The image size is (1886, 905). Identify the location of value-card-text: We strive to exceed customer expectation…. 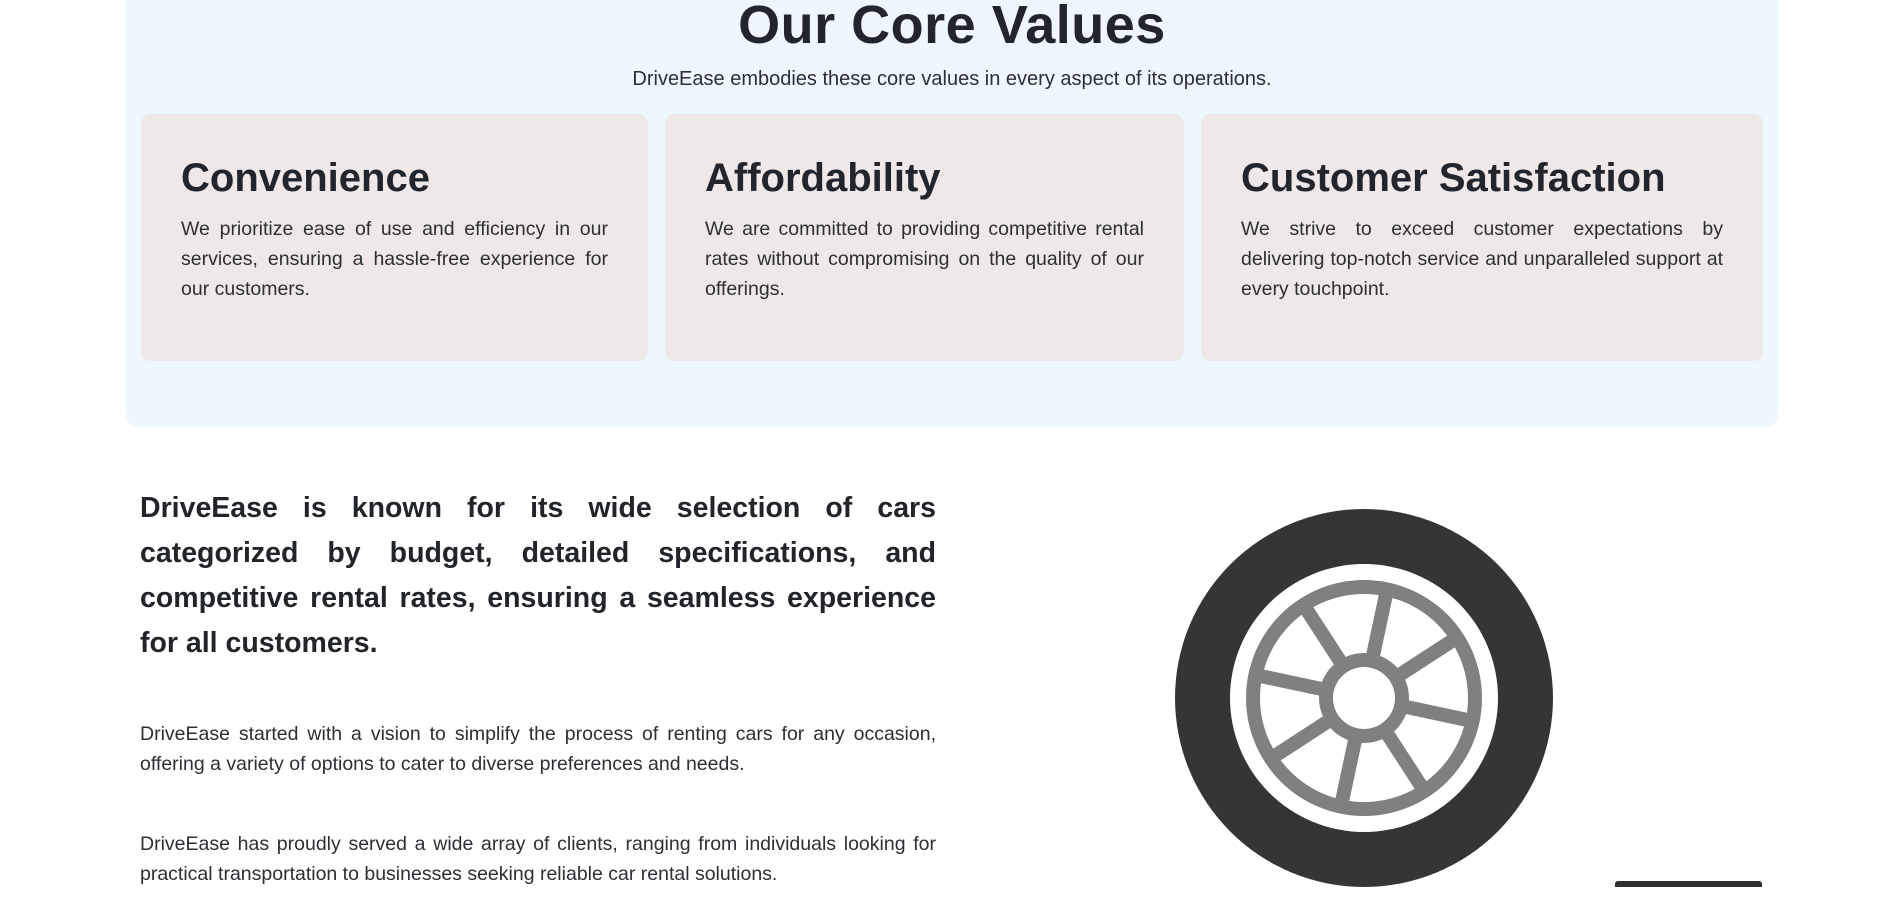
(1482, 259).